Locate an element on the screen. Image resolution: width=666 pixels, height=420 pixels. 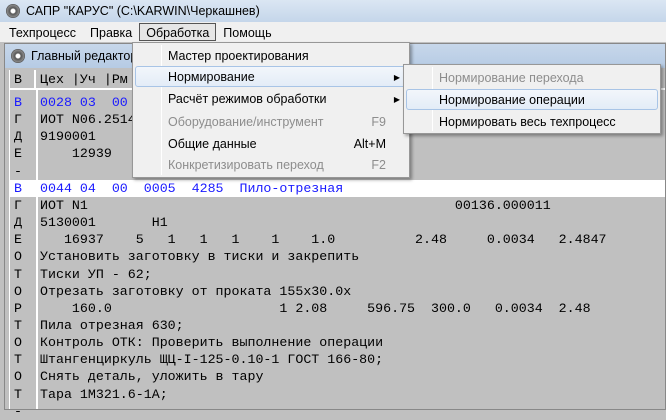
menu-item-submenu-0: Нормирование перехода is located at coordinates (532, 77).